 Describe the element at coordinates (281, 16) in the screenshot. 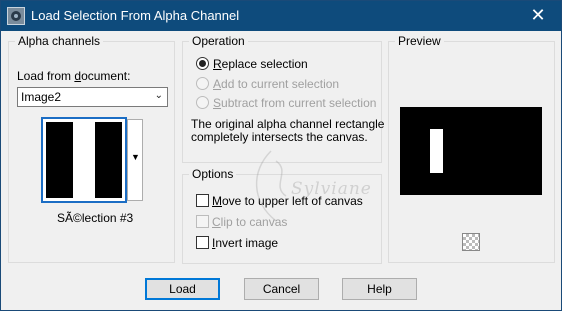

I see `title-bar: Load Selection From Alpha Channel ✕` at that location.